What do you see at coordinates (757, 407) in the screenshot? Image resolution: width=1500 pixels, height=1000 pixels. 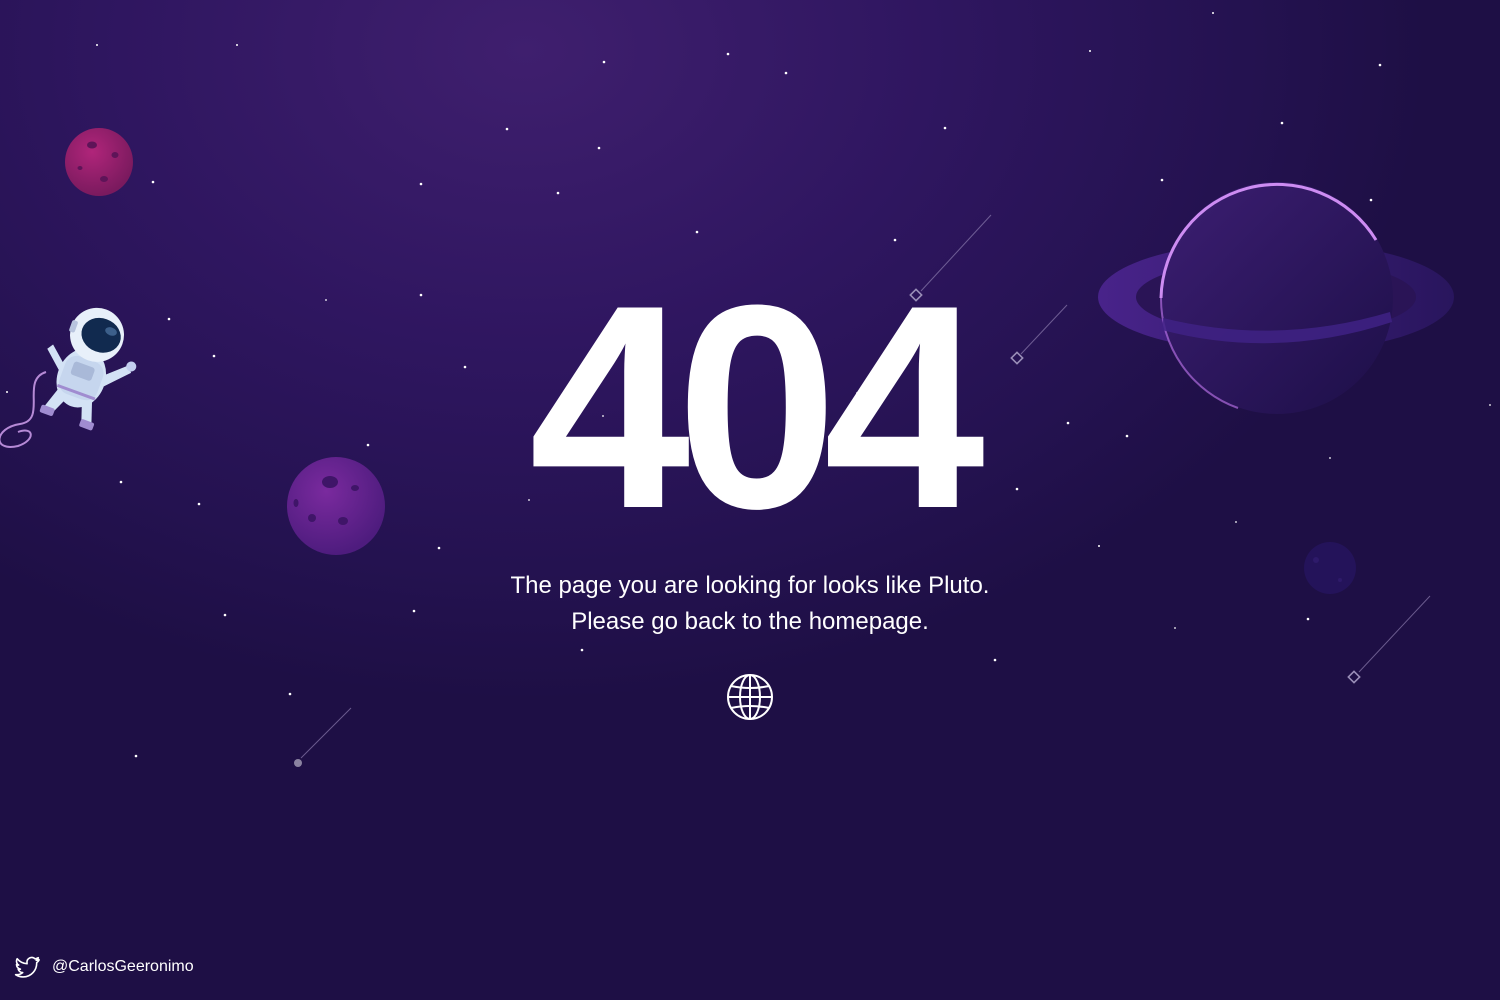 I see `error-code: 404` at bounding box center [757, 407].